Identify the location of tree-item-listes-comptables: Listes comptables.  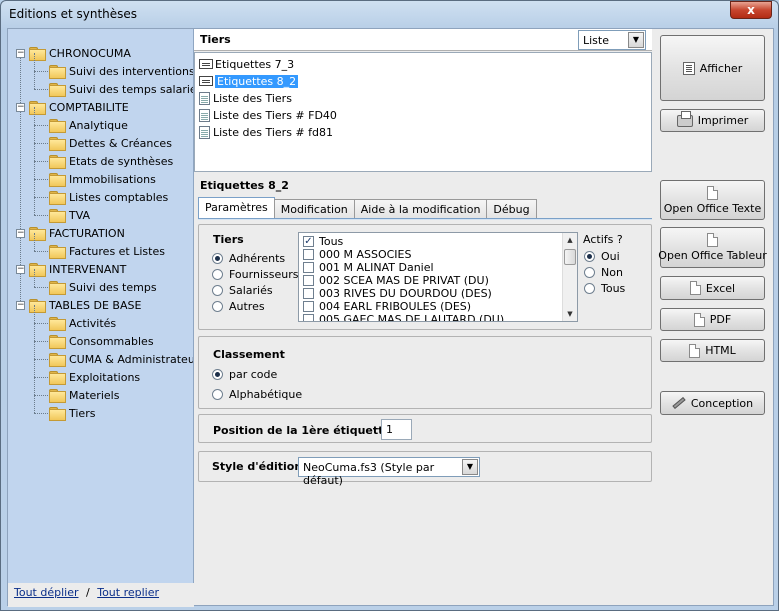
(108, 197).